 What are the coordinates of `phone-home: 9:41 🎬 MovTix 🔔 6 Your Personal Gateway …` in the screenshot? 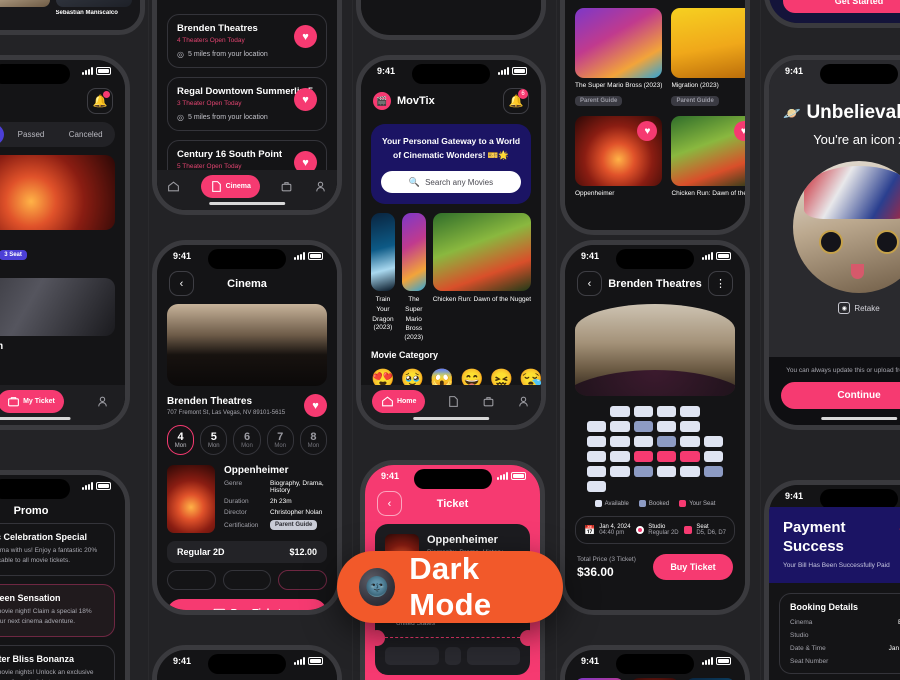 It's located at (451, 242).